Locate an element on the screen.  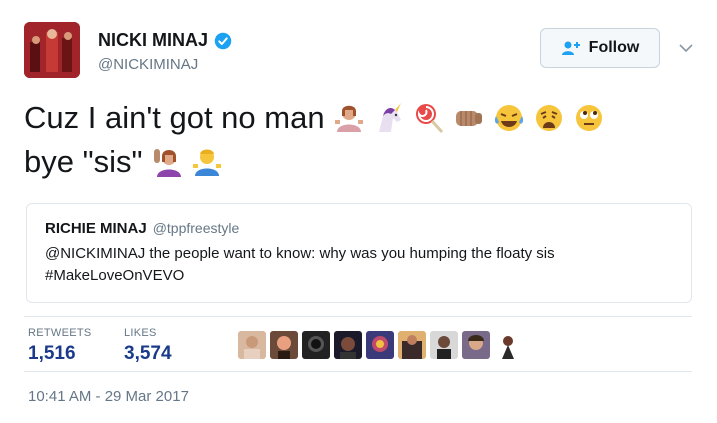
tweet-line-2: bye "sis" is located at coordinates (364, 162).